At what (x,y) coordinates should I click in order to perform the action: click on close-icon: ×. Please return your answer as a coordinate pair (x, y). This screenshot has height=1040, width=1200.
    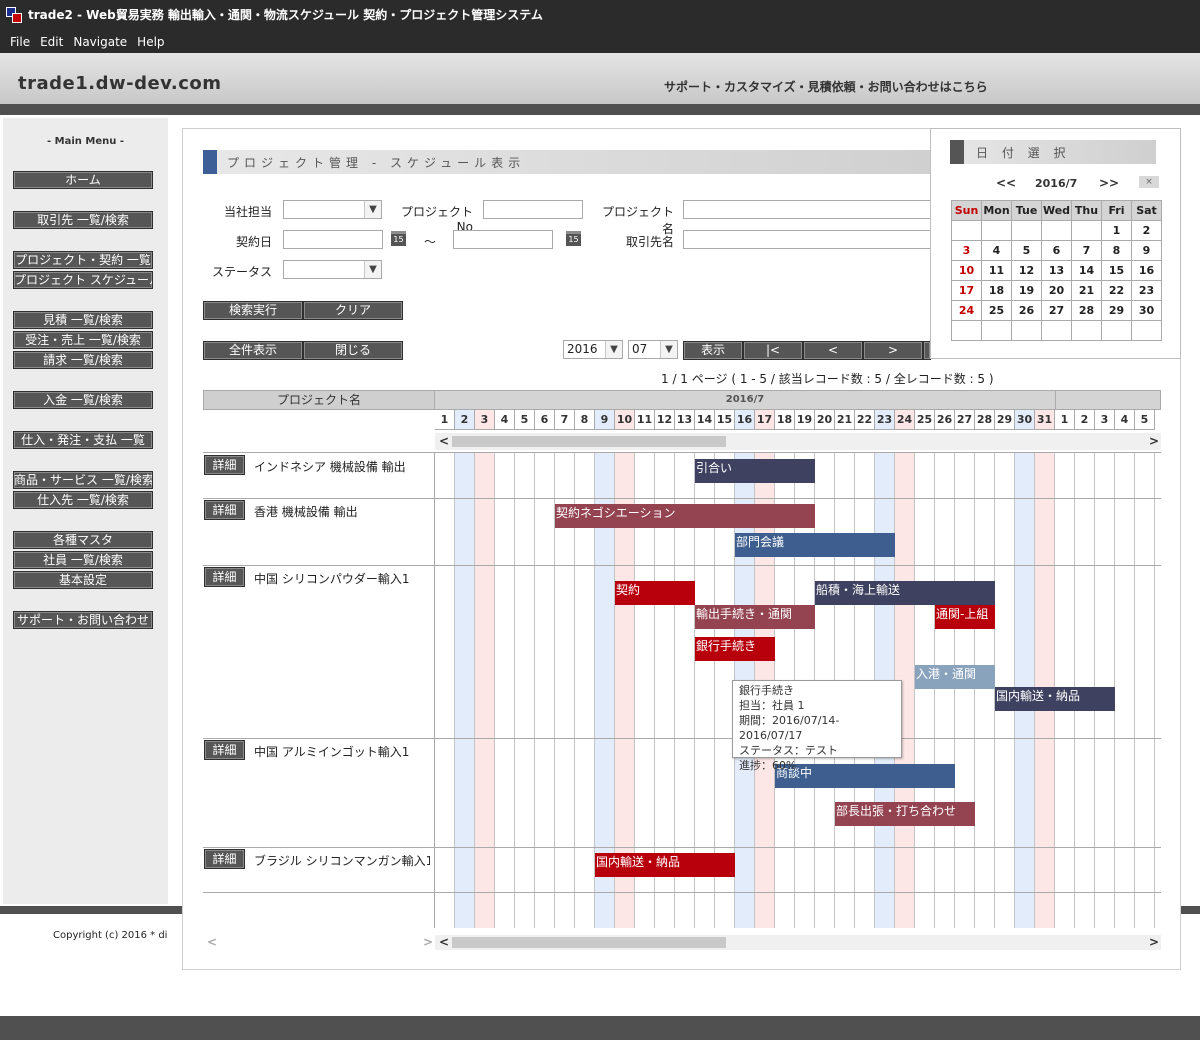
    Looking at the image, I should click on (1149, 182).